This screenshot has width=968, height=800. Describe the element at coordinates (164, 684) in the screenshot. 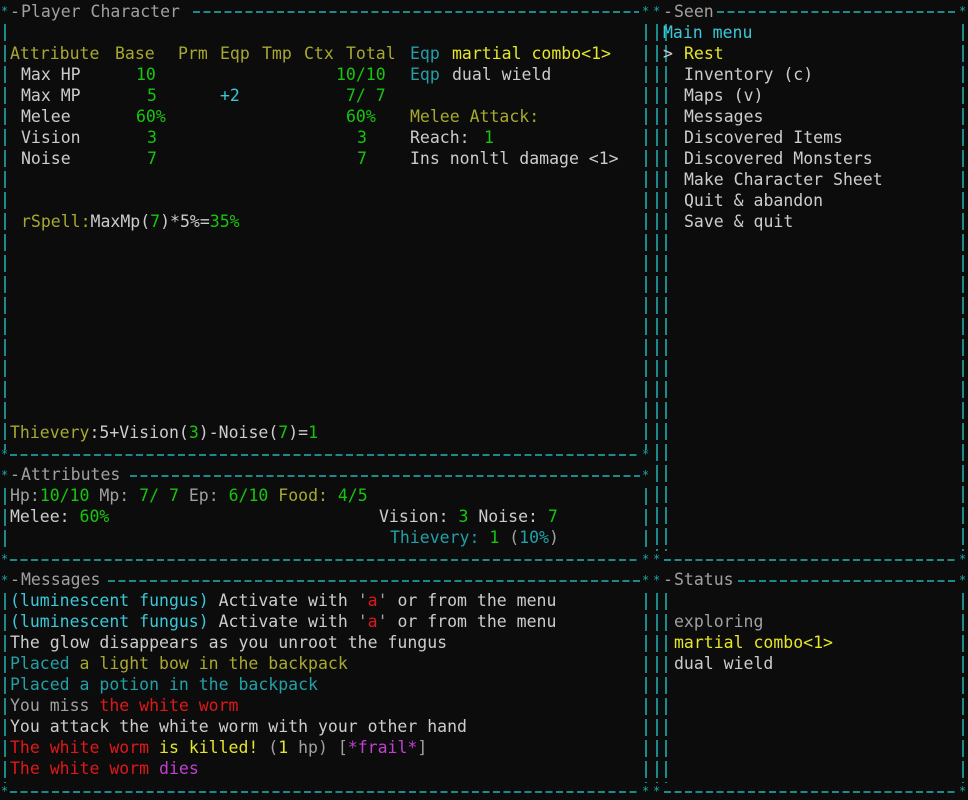

I see `message-segment: Placed a potion in the backpack` at that location.